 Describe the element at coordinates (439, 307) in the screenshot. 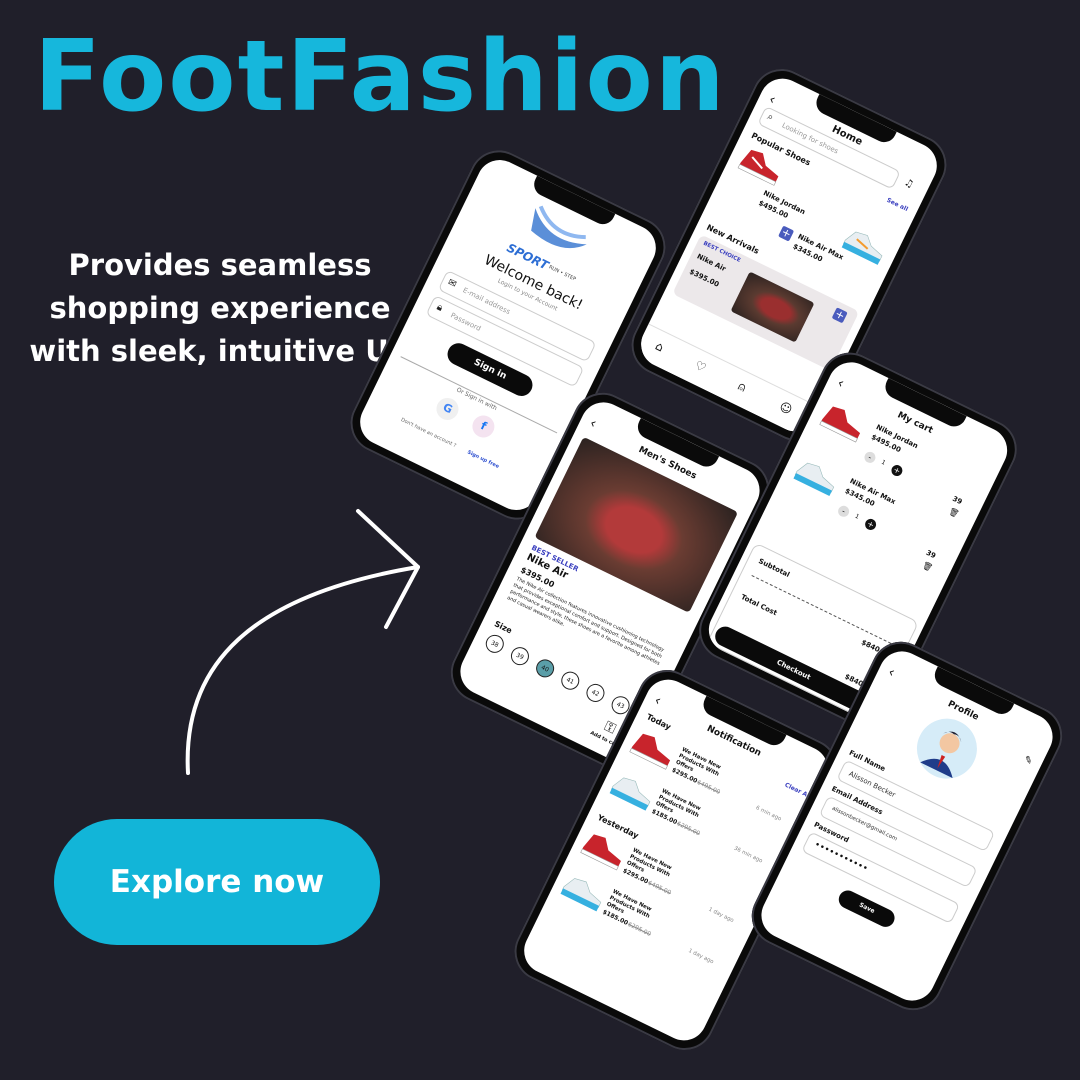

I see `lock-icon: 🔒︎` at that location.